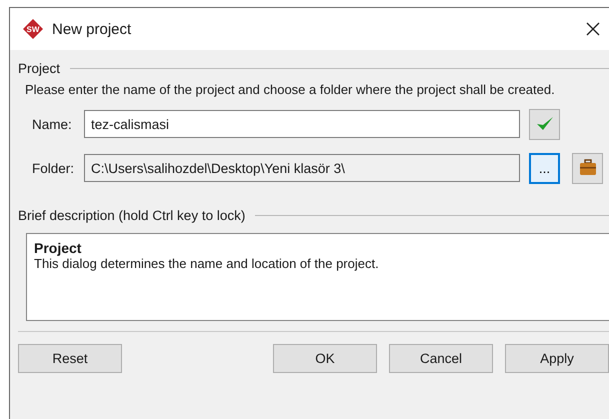 The height and width of the screenshot is (419, 609). Describe the element at coordinates (290, 90) in the screenshot. I see `instructions-text: Please enter the name of the project and choose a folder where the project shall be created.` at that location.